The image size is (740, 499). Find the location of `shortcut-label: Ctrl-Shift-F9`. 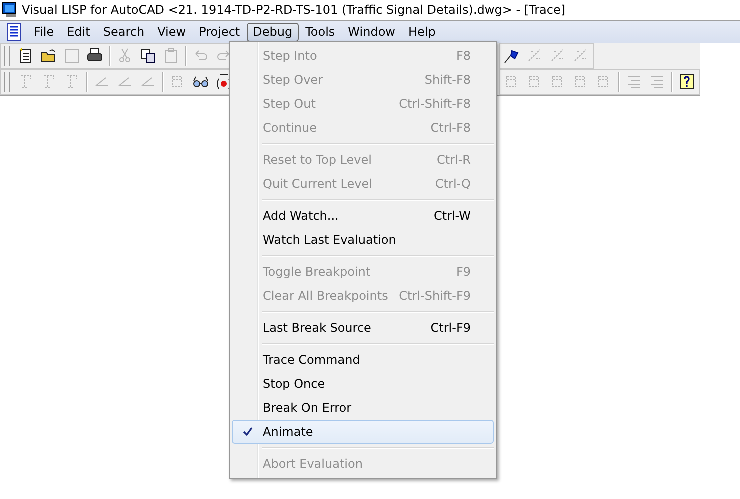

shortcut-label: Ctrl-Shift-F9 is located at coordinates (435, 296).